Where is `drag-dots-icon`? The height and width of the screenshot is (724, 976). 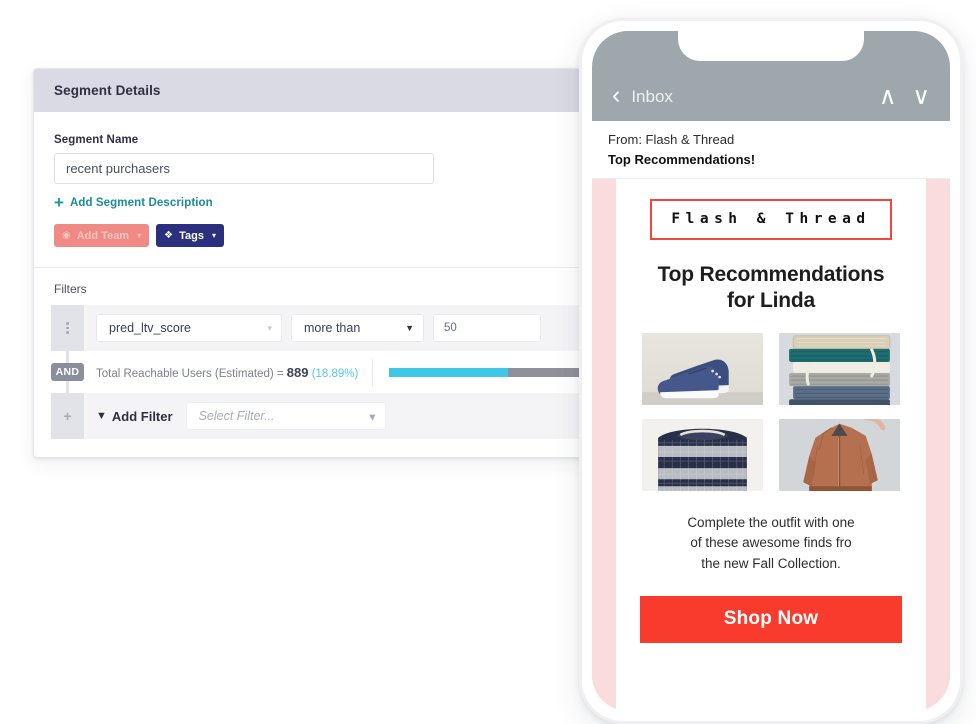
drag-dots-icon is located at coordinates (67, 328).